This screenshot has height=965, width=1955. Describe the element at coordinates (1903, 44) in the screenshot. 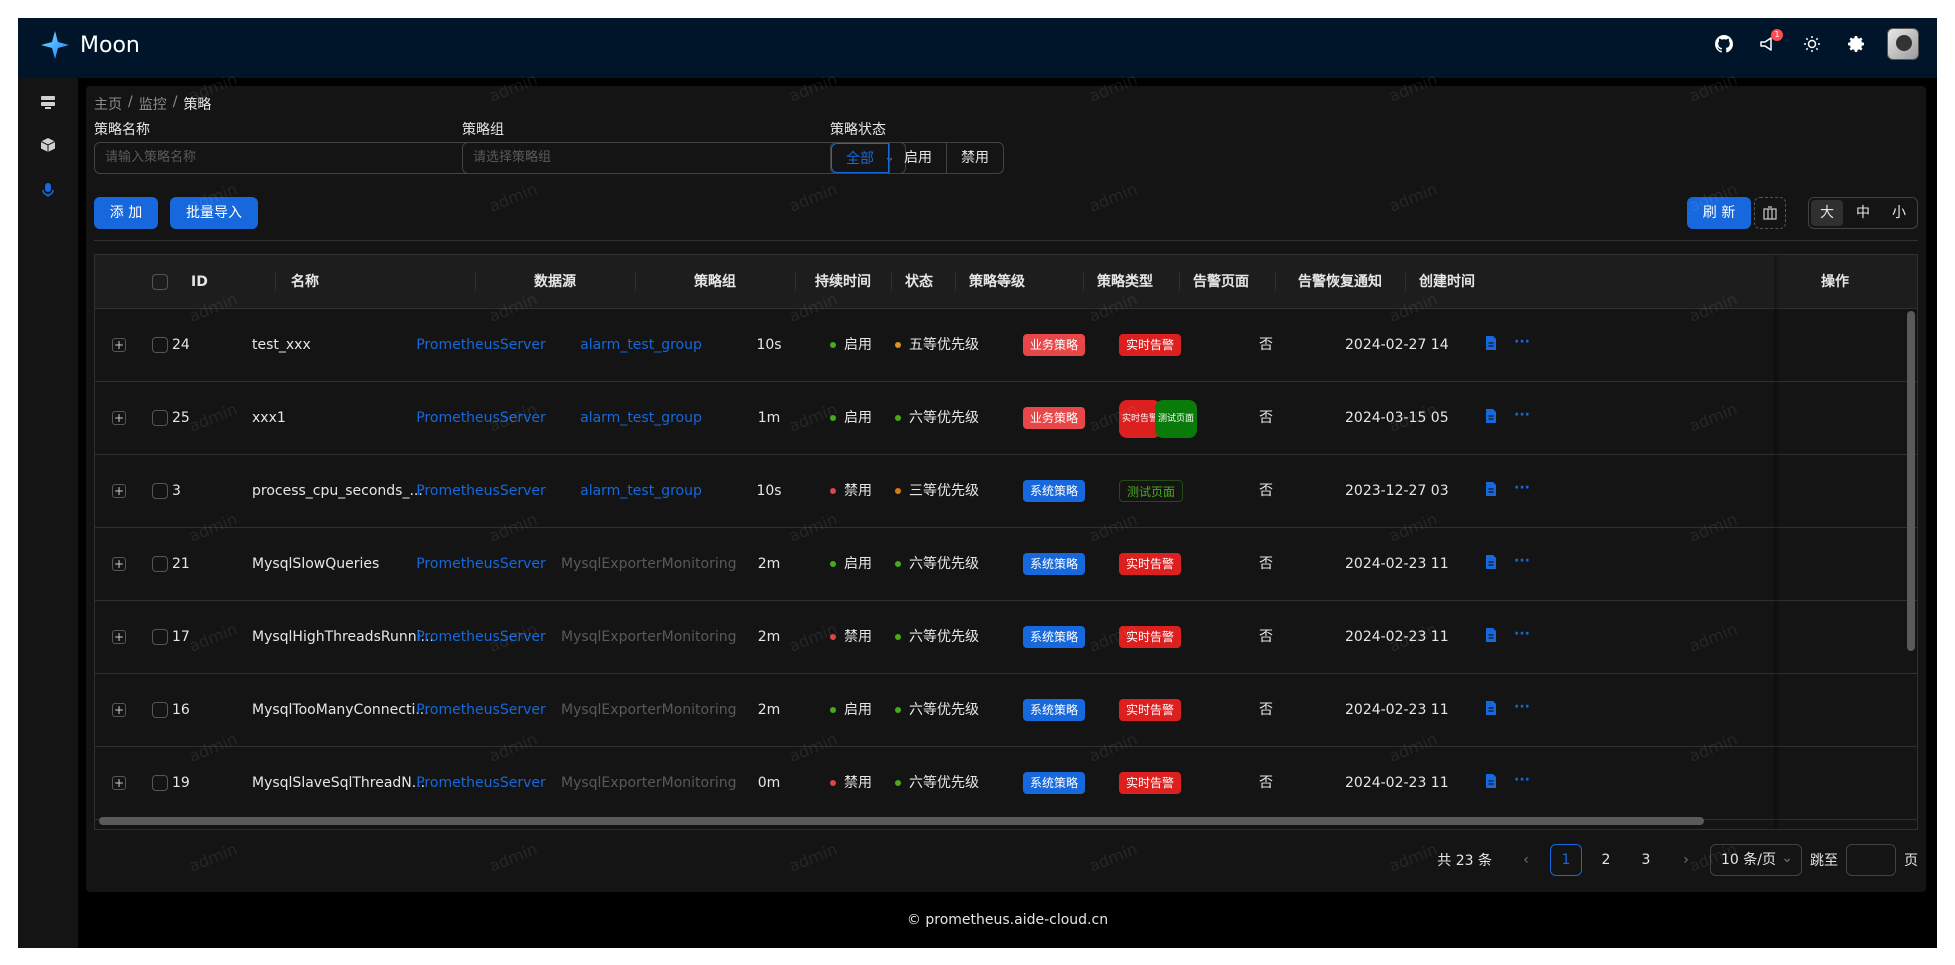

I see `user-avatar` at that location.